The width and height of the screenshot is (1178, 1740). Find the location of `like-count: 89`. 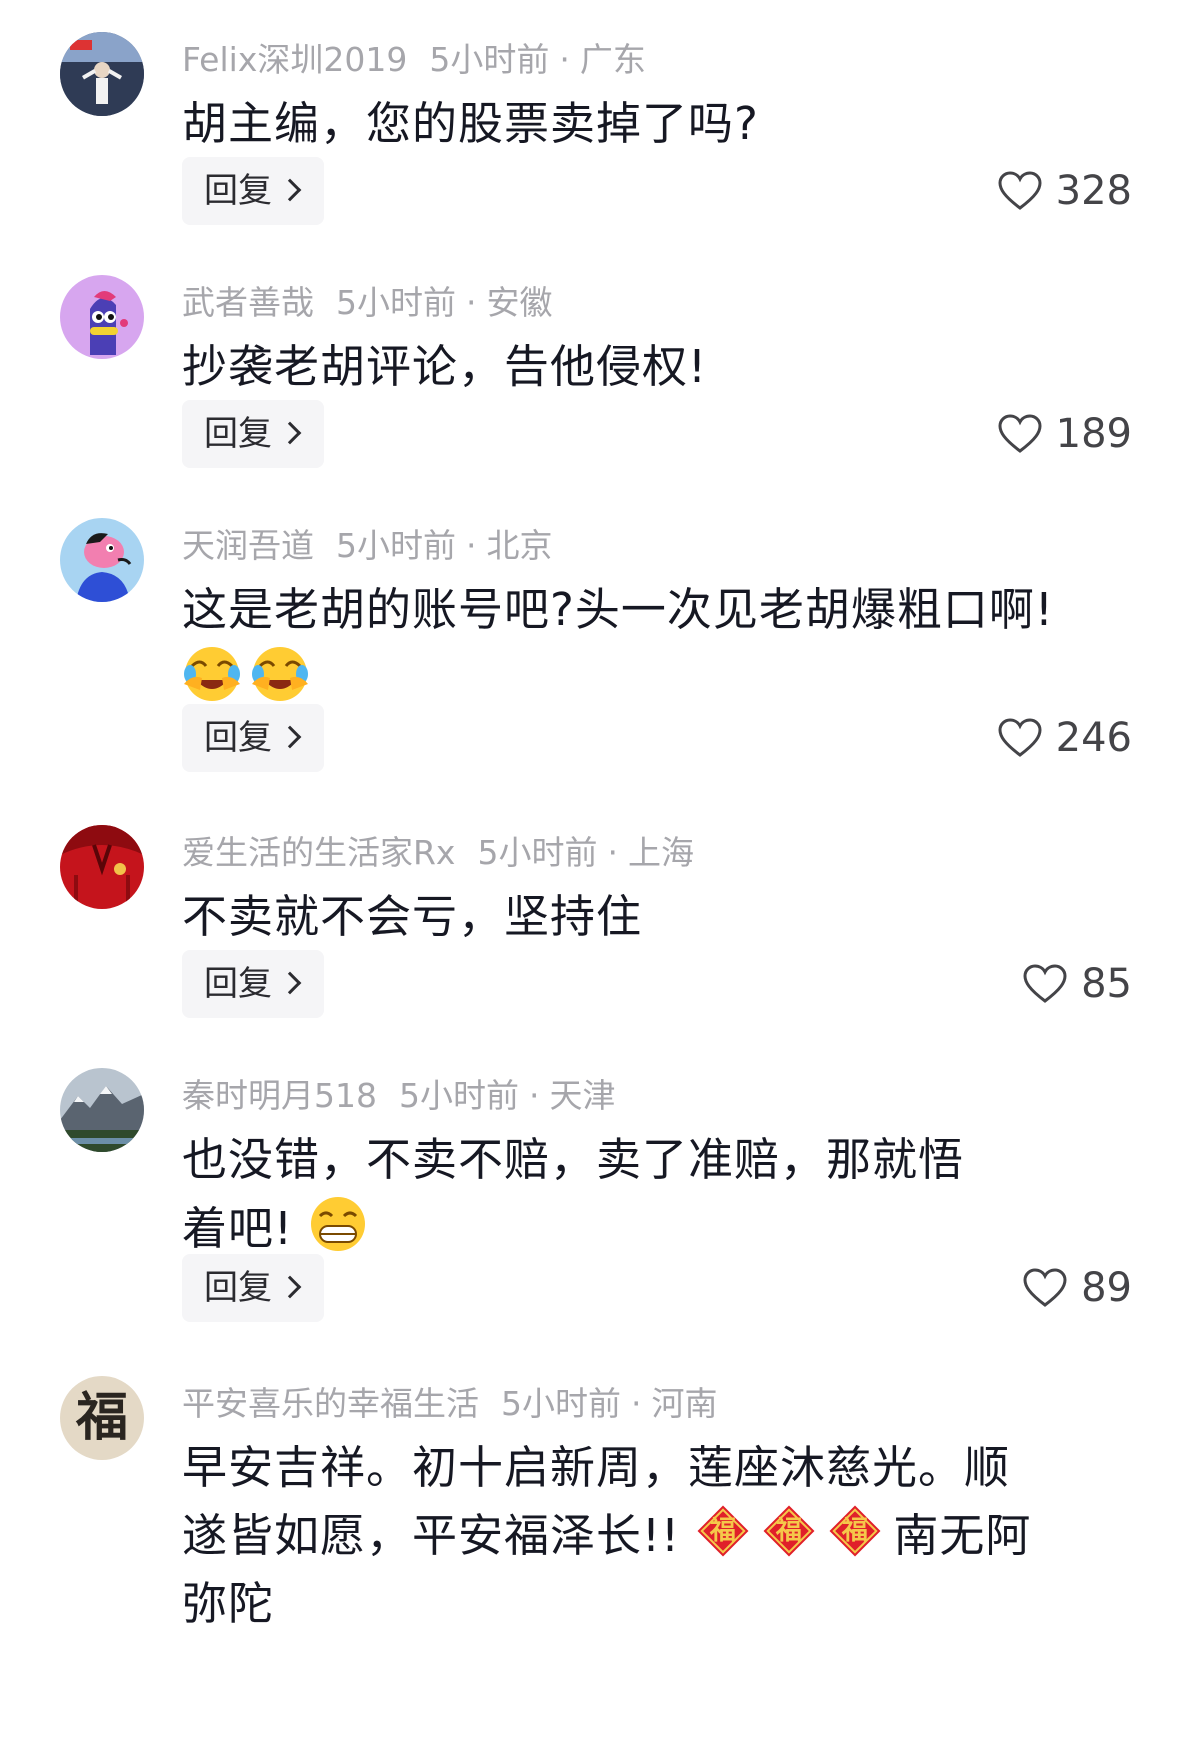

like-count: 89 is located at coordinates (1106, 1288).